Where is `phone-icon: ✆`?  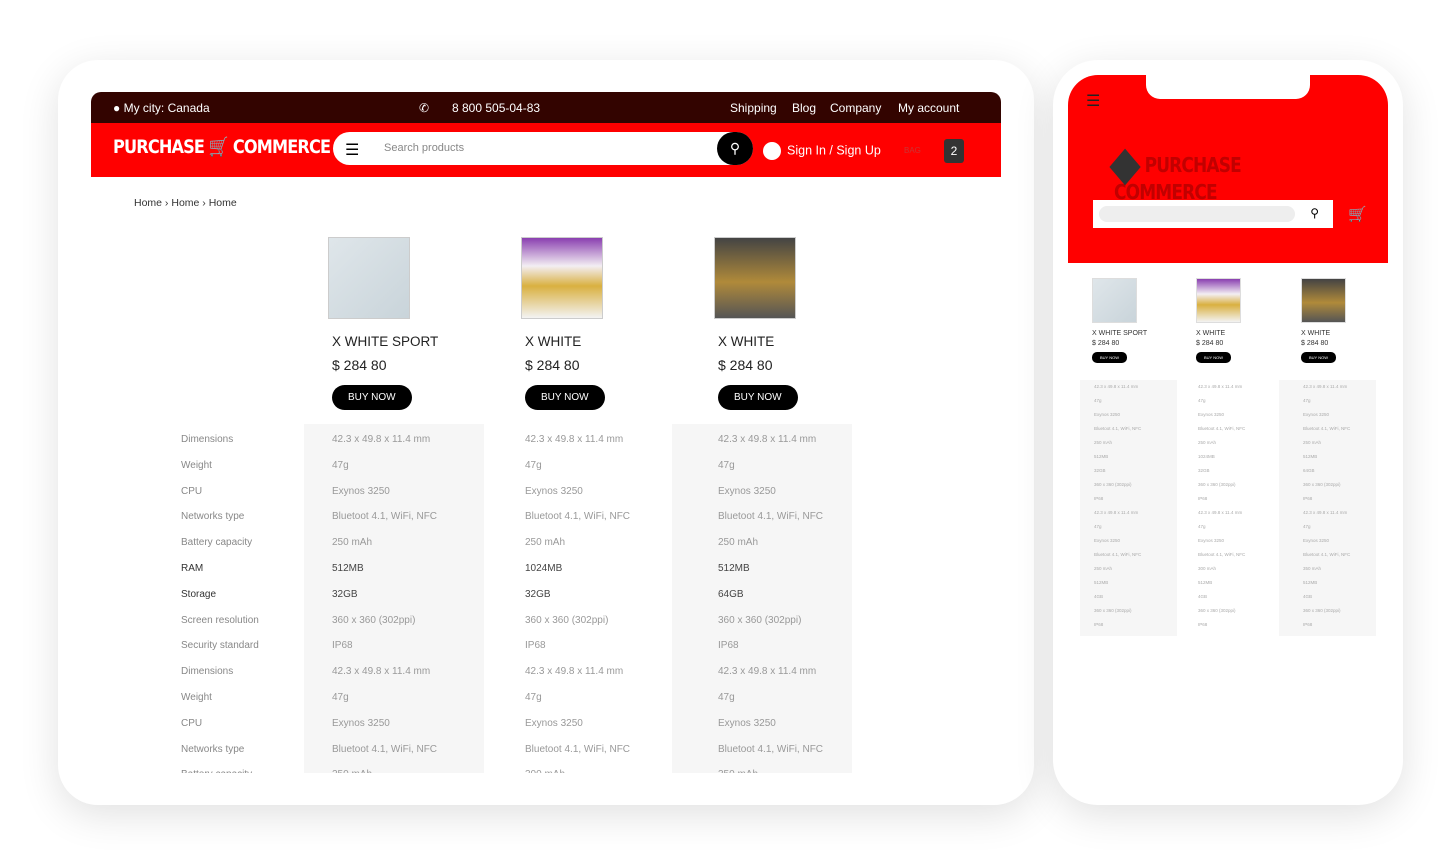
phone-icon: ✆ is located at coordinates (424, 108).